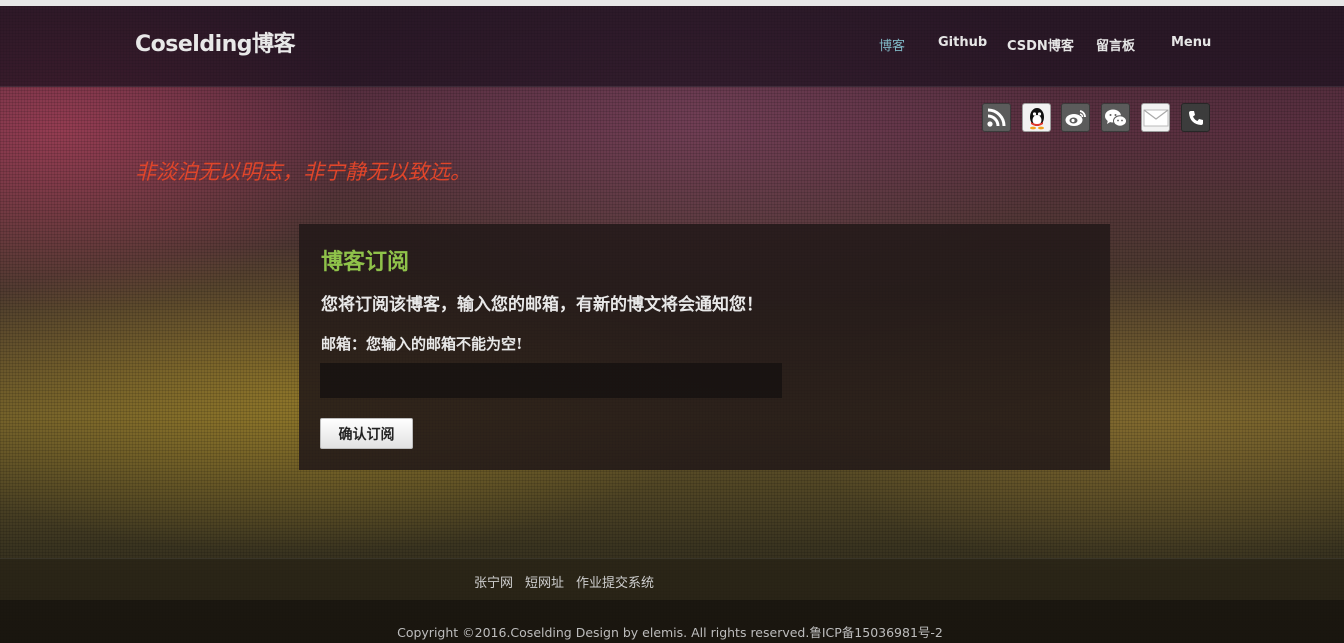 This screenshot has height=643, width=1344. What do you see at coordinates (672, 579) in the screenshot?
I see `footer-links-bar: 张宁网 短网址 作业提交系统` at bounding box center [672, 579].